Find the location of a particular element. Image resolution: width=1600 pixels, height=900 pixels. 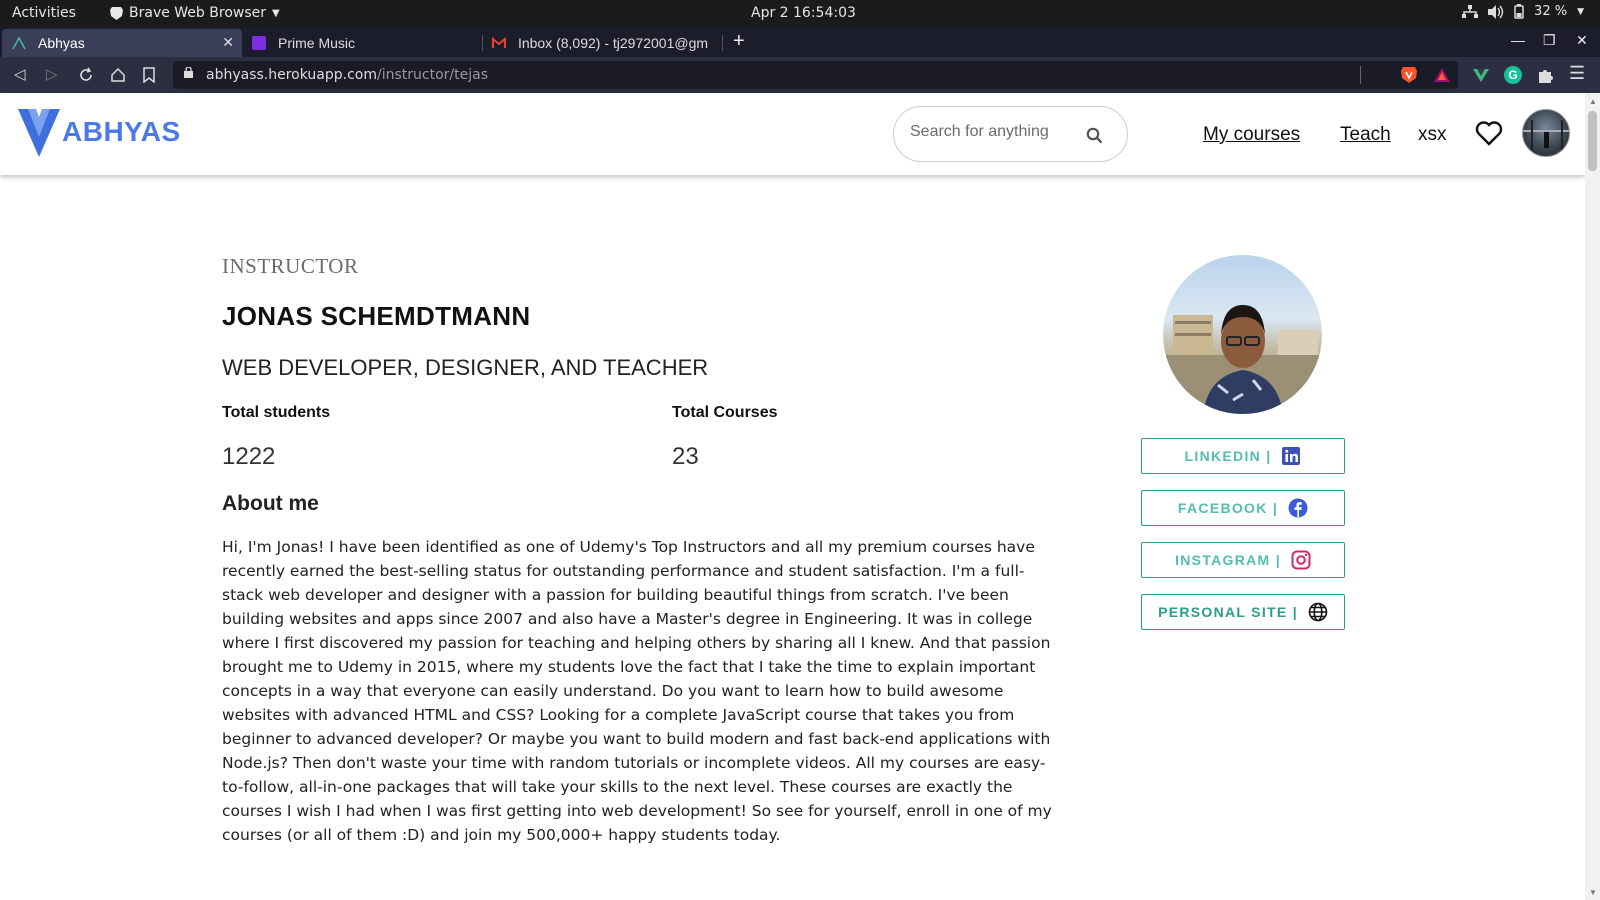

my-courses-link: My courses is located at coordinates (1251, 135).